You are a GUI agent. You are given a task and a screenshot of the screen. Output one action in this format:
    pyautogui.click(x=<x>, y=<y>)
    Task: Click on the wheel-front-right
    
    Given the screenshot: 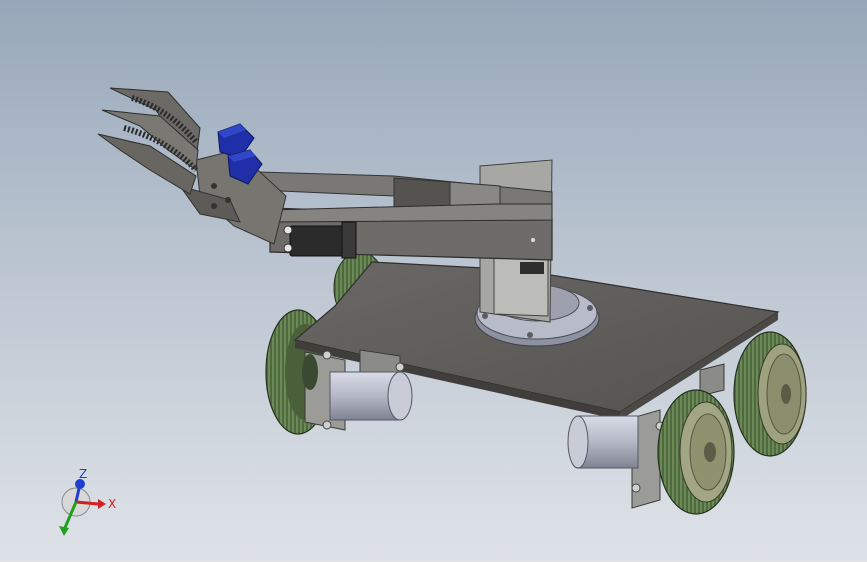 What is the action you would take?
    pyautogui.click(x=696, y=452)
    